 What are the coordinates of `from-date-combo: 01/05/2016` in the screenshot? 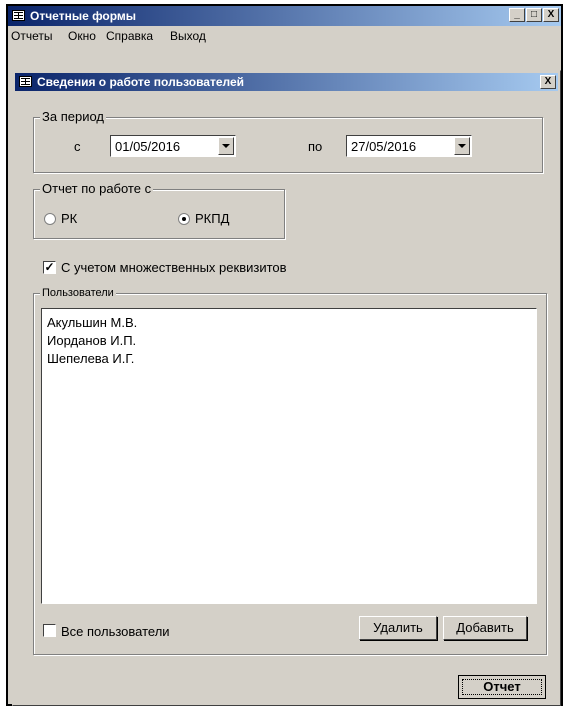 It's located at (173, 146).